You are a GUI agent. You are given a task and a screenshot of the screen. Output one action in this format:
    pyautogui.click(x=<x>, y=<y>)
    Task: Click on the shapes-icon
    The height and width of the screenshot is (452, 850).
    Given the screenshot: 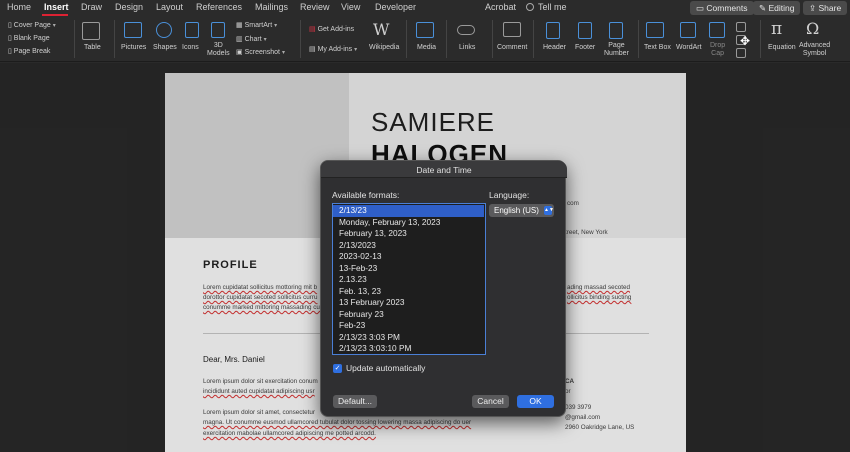 What is the action you would take?
    pyautogui.click(x=164, y=30)
    